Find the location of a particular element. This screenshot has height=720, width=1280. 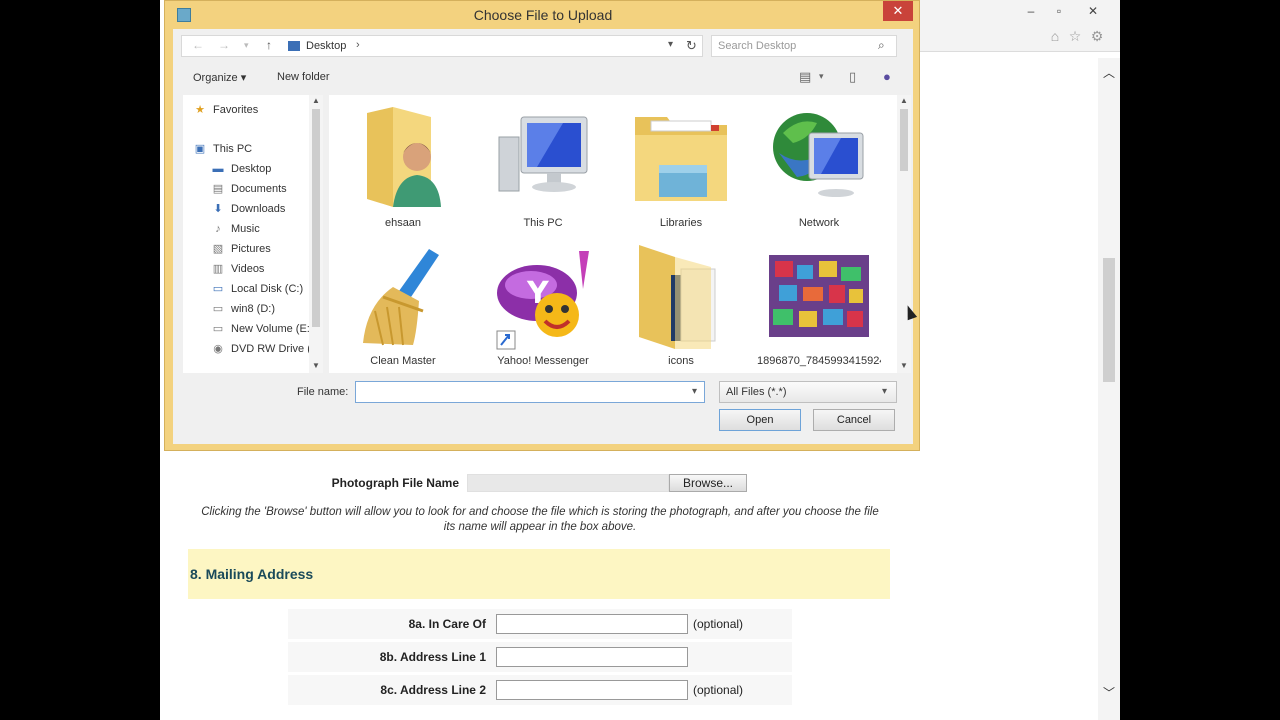

search-icon: ⌕ is located at coordinates (881, 45).